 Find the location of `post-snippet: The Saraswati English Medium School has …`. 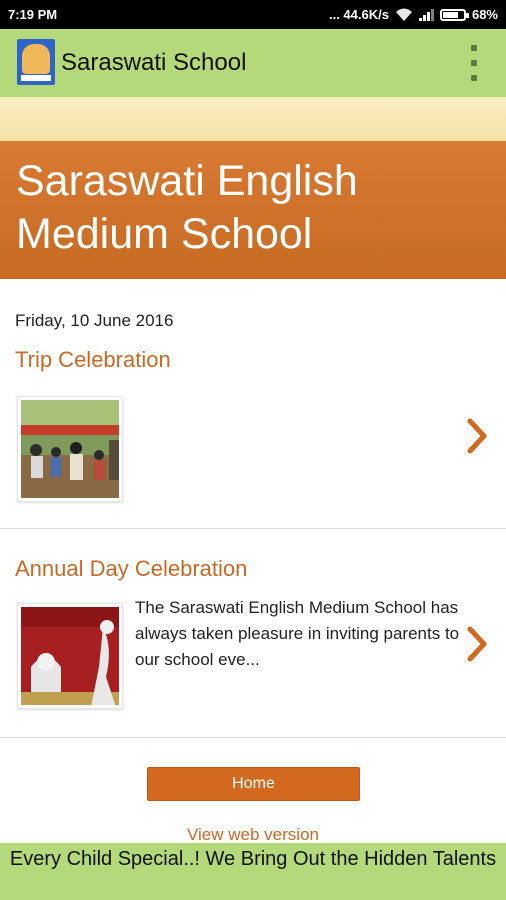

post-snippet: The Saraswati English Medium School has … is located at coordinates (297, 633).